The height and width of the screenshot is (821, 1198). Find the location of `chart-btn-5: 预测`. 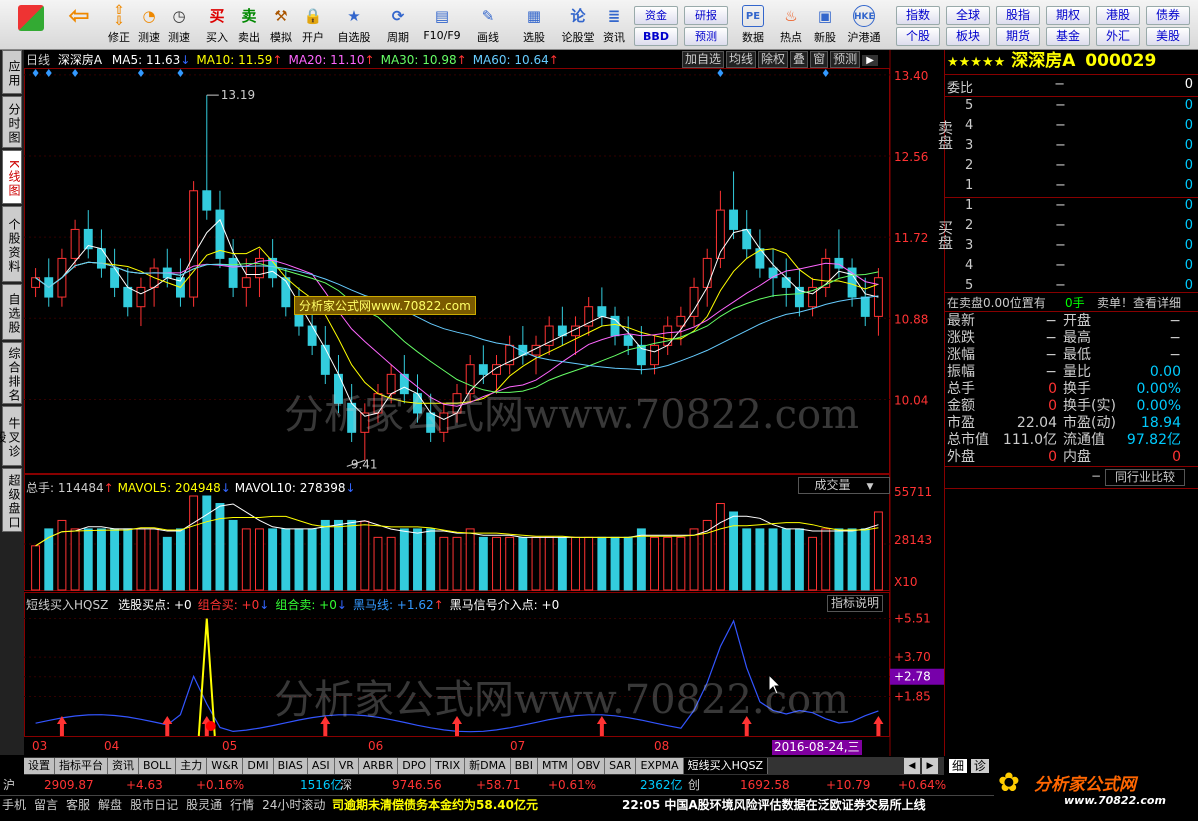

chart-btn-5: 预测 is located at coordinates (845, 59).